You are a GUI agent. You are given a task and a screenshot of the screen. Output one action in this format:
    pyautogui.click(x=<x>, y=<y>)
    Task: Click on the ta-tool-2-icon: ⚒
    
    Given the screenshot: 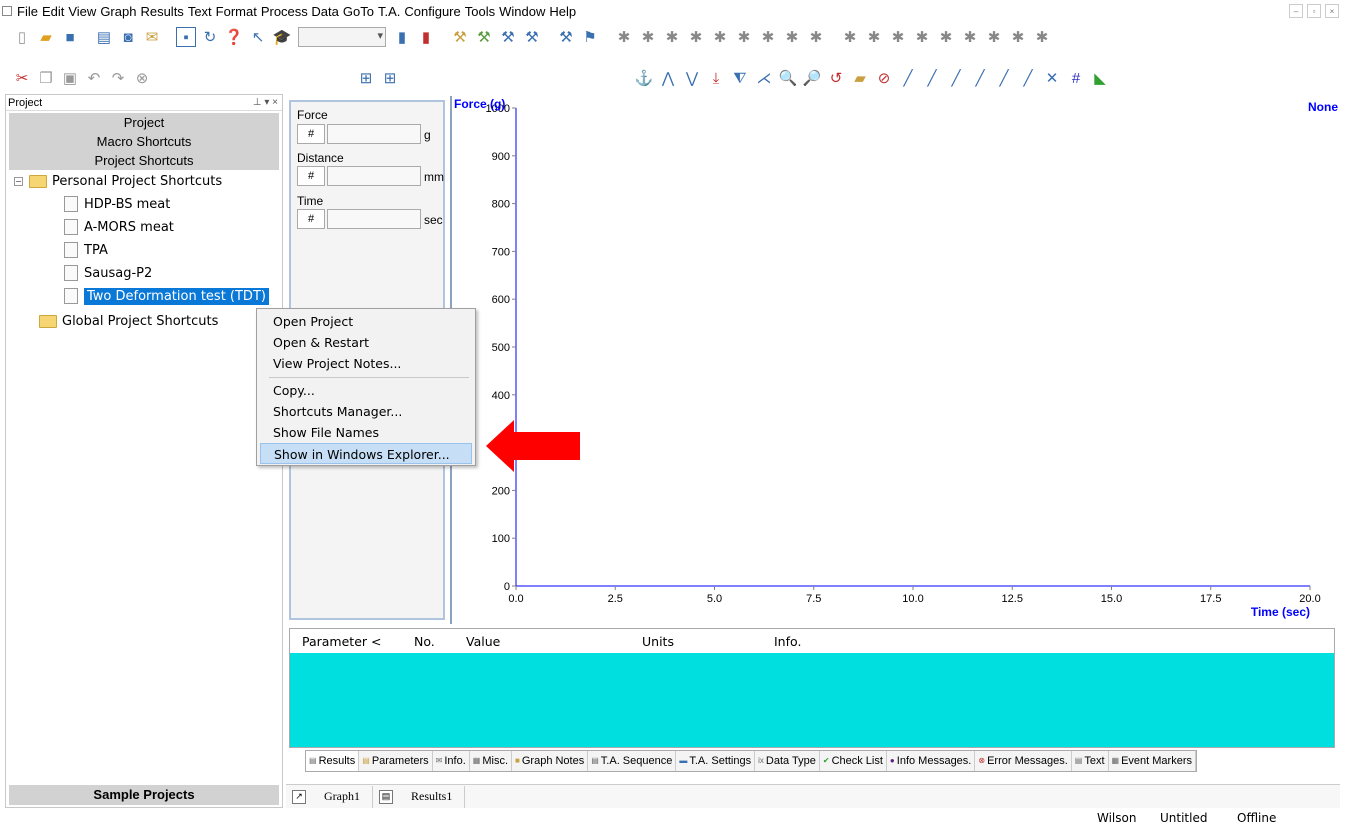 What is the action you would take?
    pyautogui.click(x=484, y=37)
    